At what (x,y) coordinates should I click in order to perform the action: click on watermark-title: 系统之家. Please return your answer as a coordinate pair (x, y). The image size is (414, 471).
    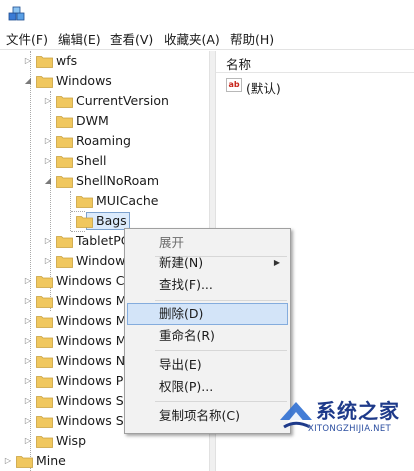
    Looking at the image, I should click on (358, 411).